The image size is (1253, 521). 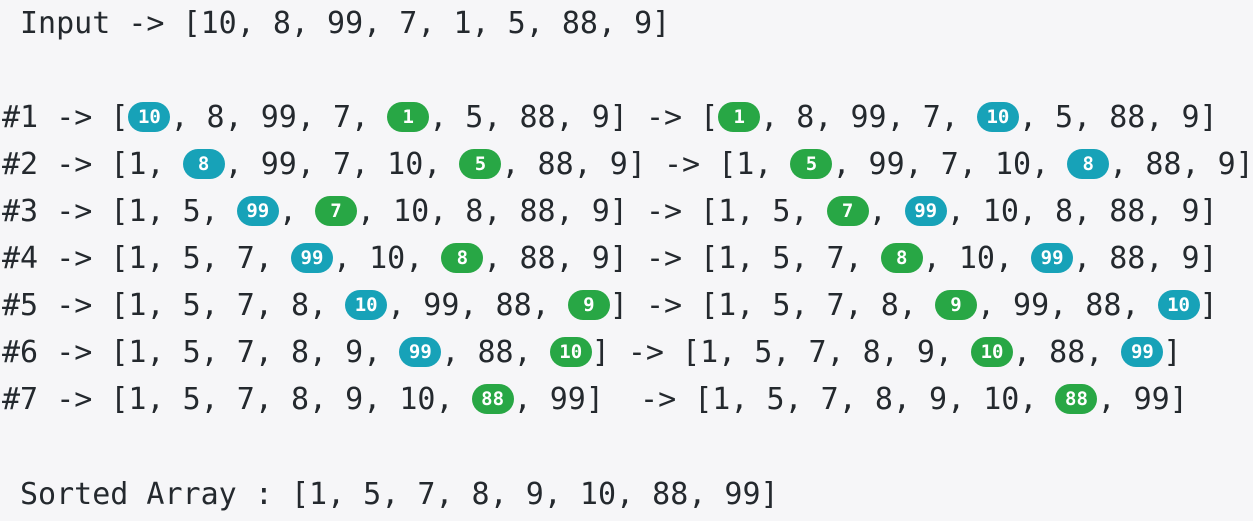 I want to click on step-4-after-text: [1, 5, 7,, so click(x=790, y=258).